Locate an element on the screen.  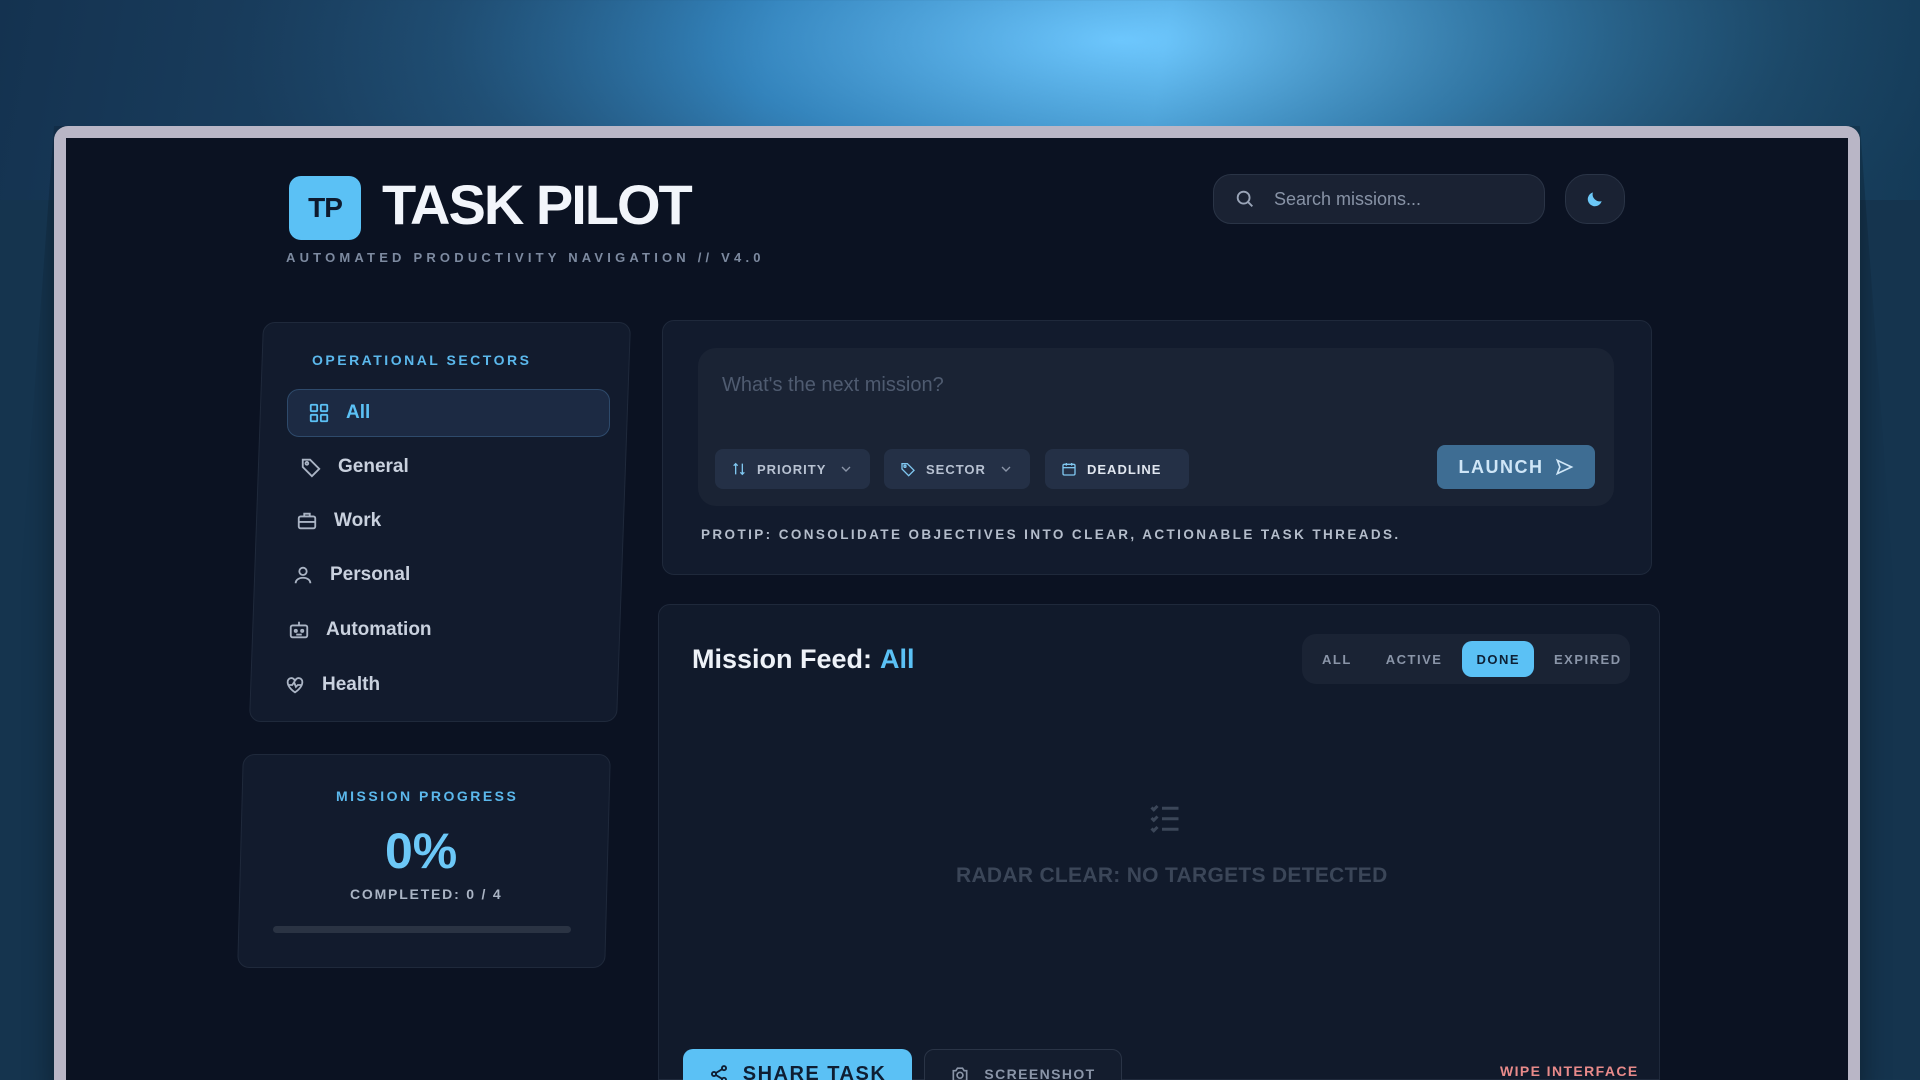
checklist-icon is located at coordinates (1164, 818).